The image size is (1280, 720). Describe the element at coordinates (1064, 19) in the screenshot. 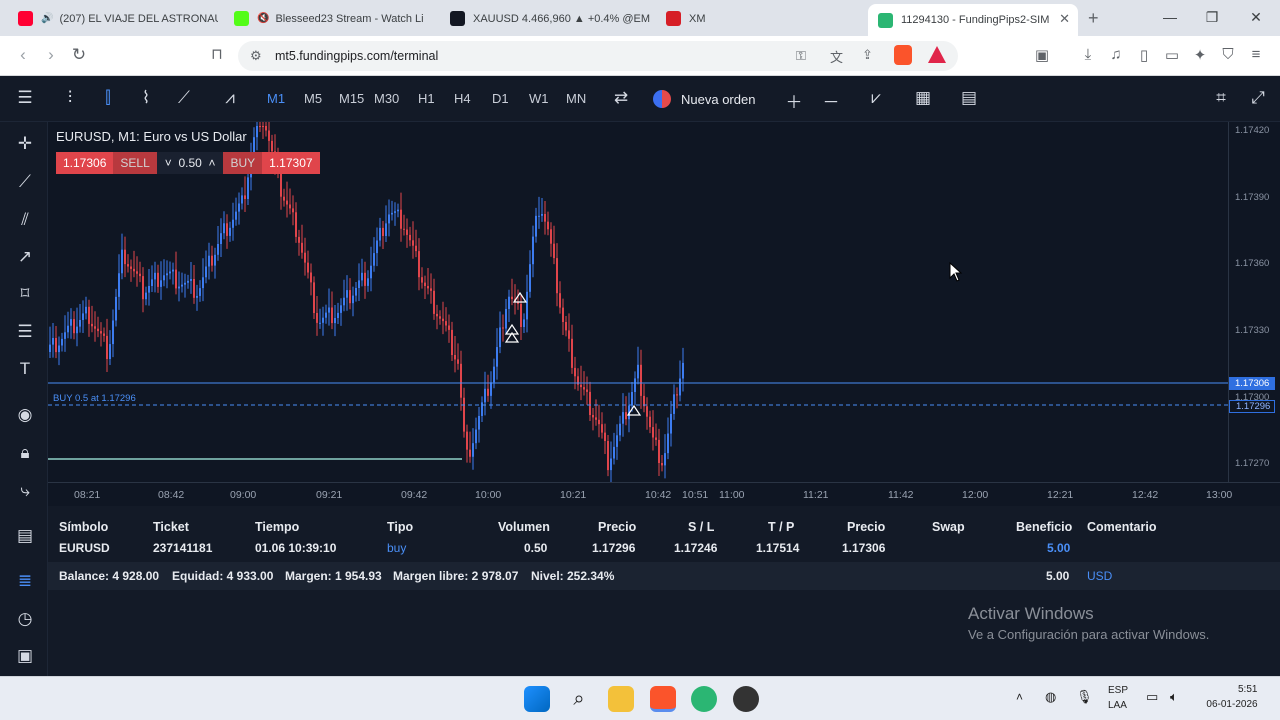

I see `close-tab-icon: ✕` at that location.